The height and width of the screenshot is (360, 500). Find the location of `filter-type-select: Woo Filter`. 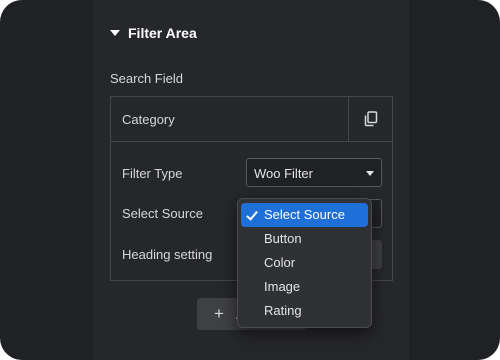

filter-type-select: Woo Filter is located at coordinates (314, 172).